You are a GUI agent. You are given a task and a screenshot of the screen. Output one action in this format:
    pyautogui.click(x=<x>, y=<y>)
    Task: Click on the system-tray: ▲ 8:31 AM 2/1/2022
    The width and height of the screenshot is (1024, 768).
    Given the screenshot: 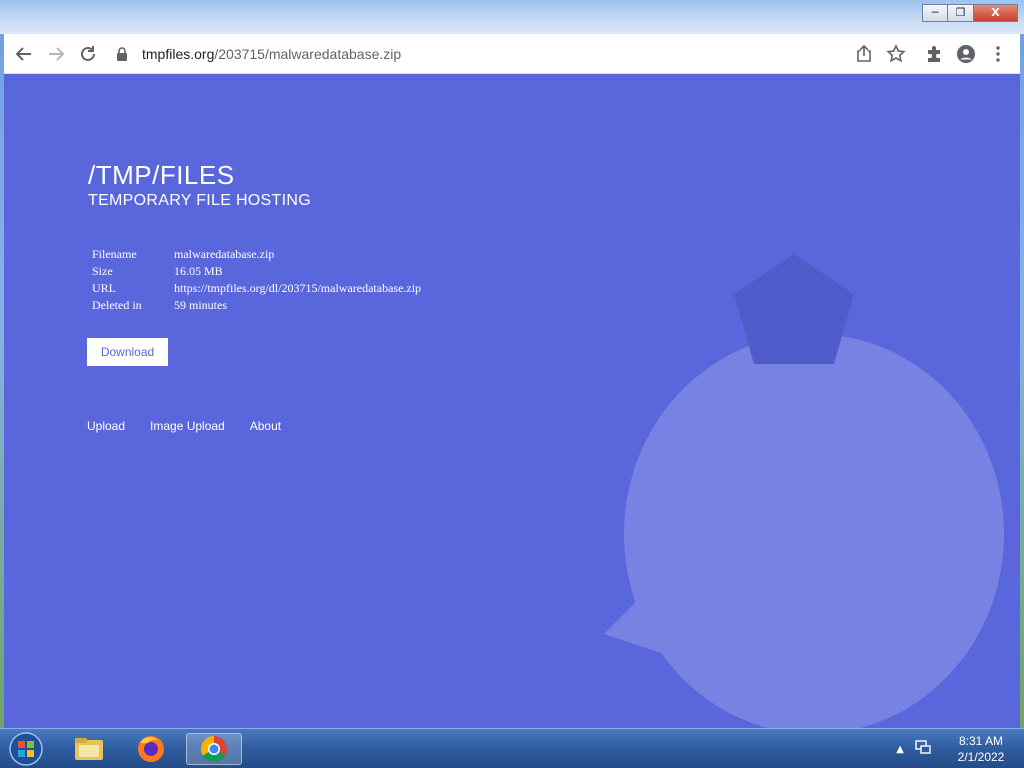 What is the action you would take?
    pyautogui.click(x=956, y=748)
    